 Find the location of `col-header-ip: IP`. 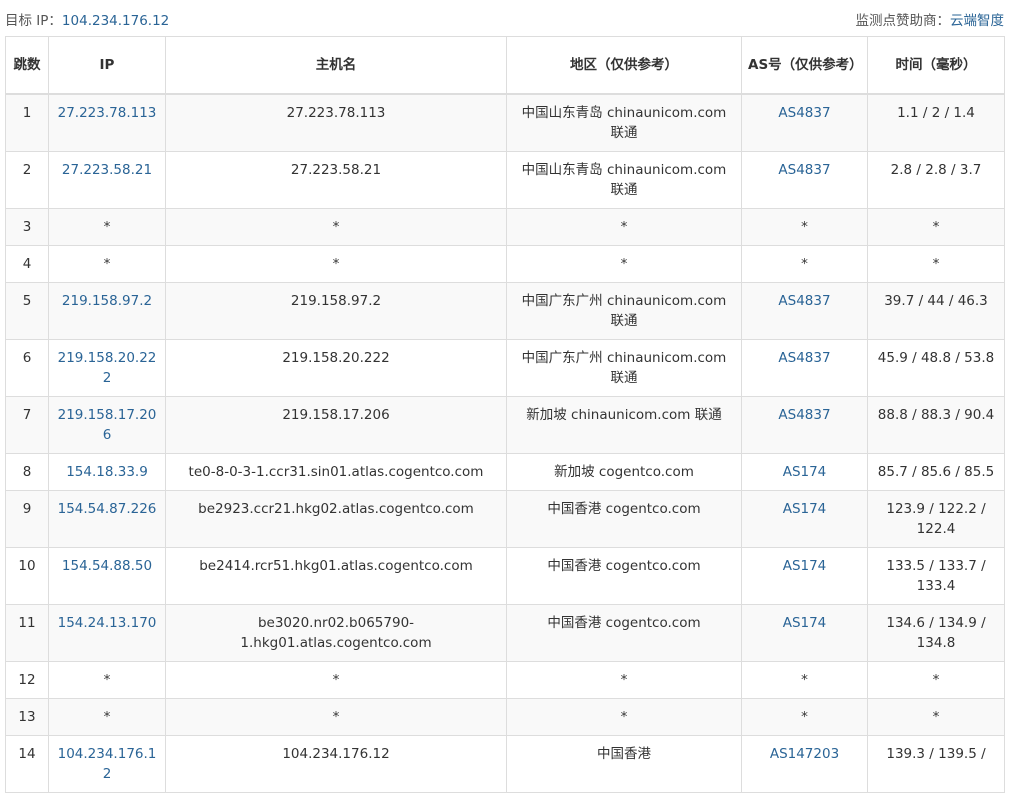

col-header-ip: IP is located at coordinates (107, 65).